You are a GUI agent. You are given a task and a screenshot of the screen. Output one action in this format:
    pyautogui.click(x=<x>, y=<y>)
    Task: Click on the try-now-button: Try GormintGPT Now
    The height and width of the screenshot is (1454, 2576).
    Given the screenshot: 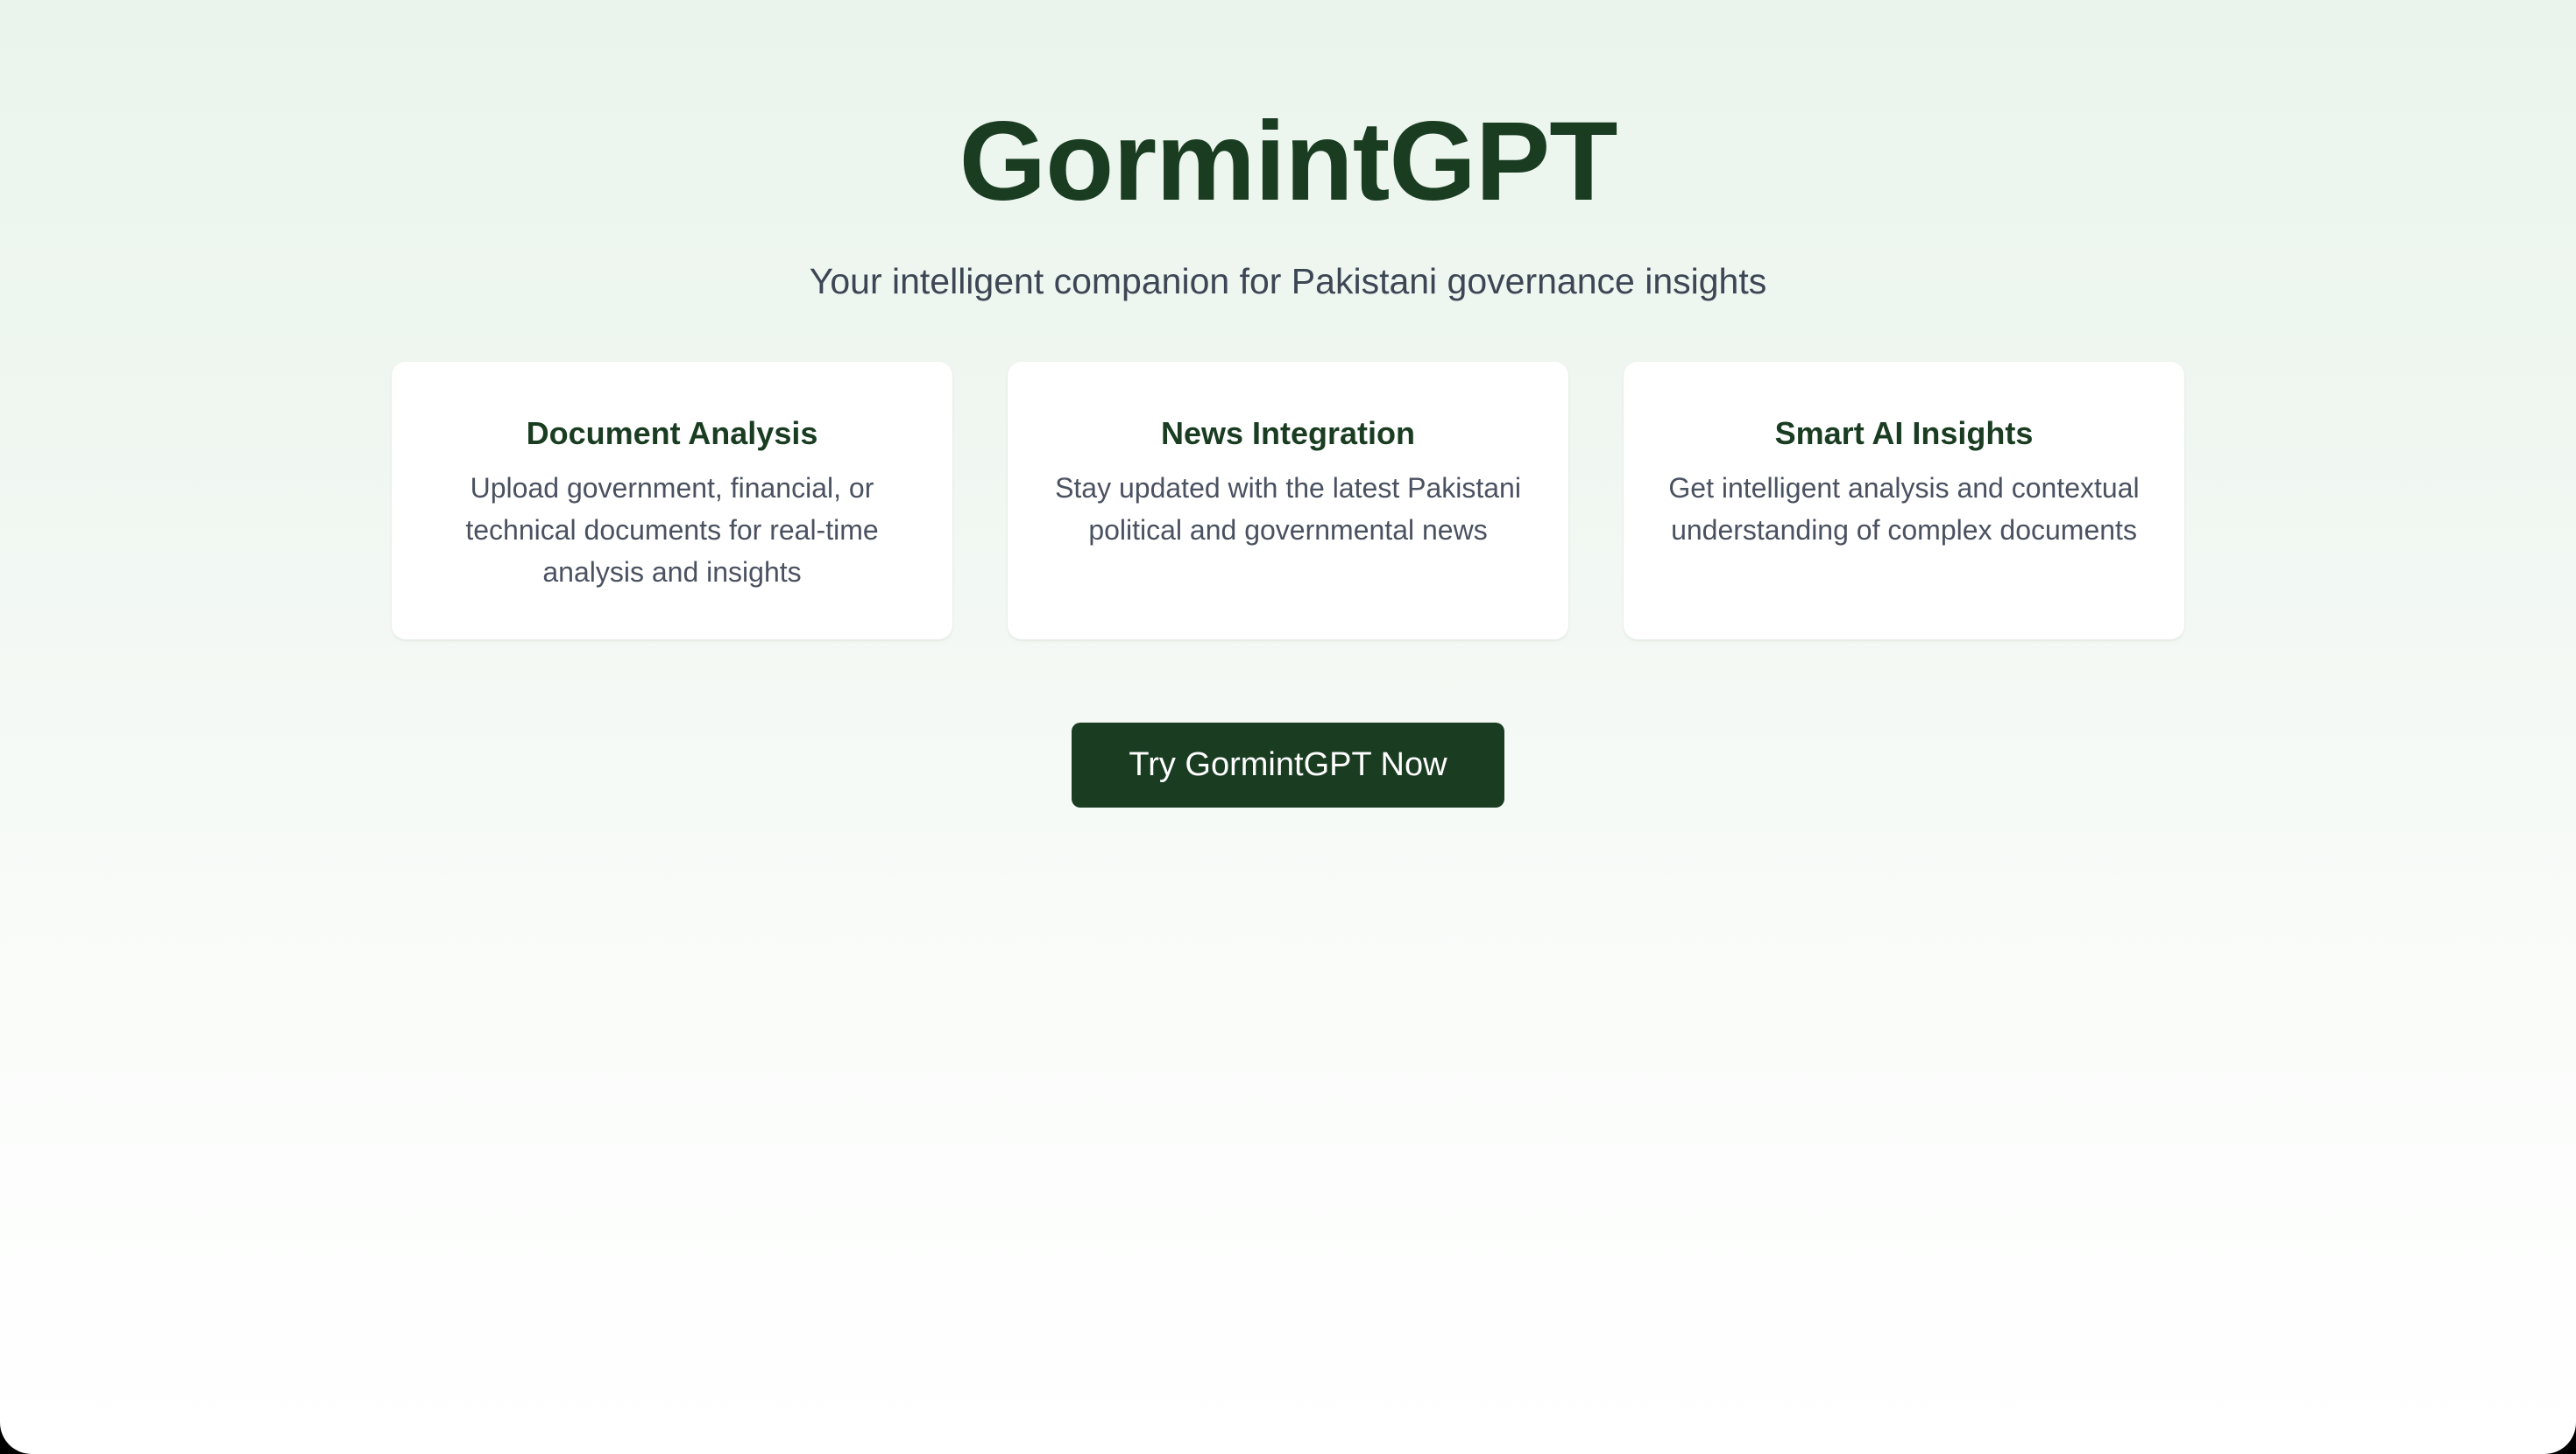 What is the action you would take?
    pyautogui.click(x=1288, y=765)
    